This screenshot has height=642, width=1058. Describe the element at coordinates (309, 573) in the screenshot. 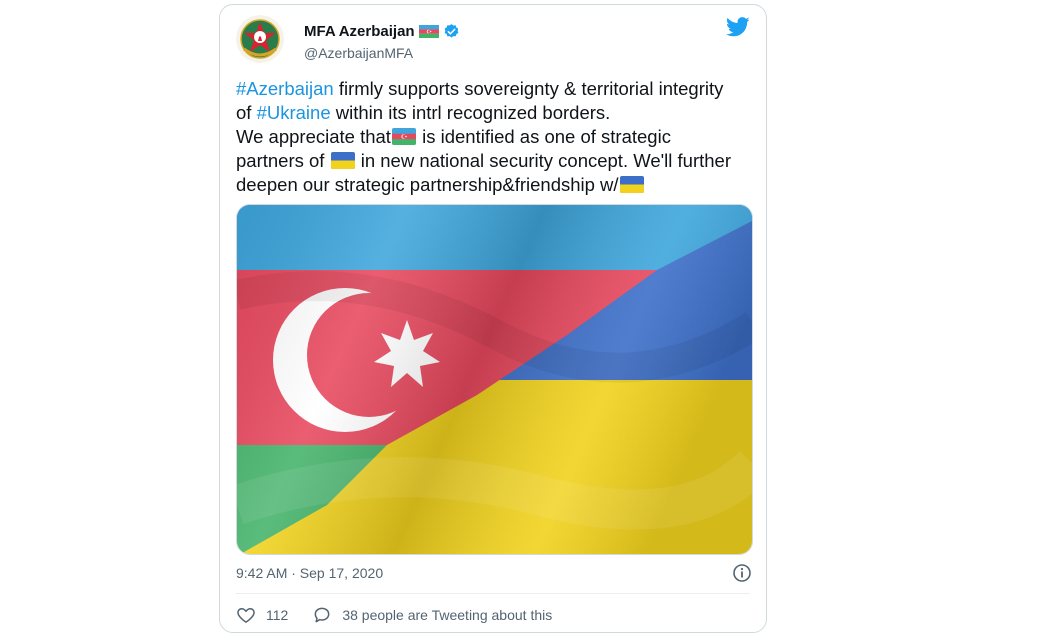

I see `tweet-timestamp: 9:42 AM · Sep 17, 2020` at that location.